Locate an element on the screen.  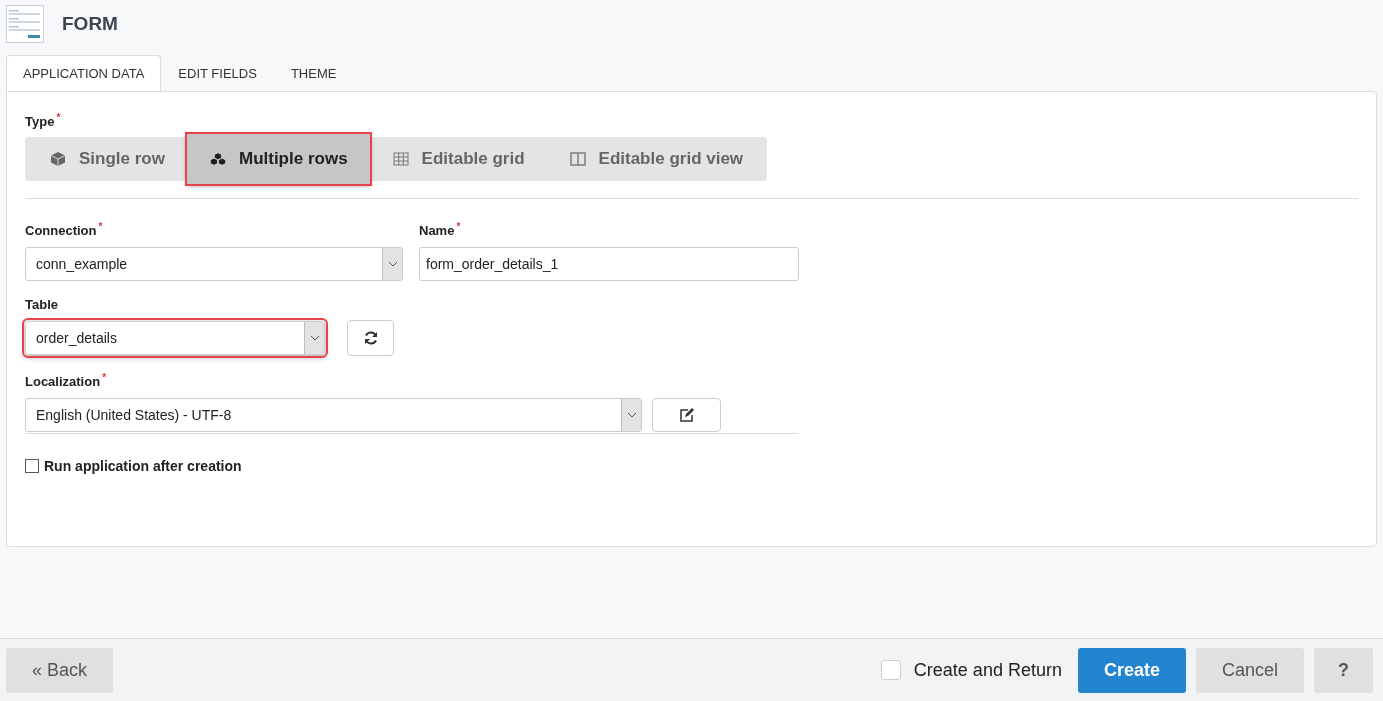
back-button: « Back is located at coordinates (60, 670).